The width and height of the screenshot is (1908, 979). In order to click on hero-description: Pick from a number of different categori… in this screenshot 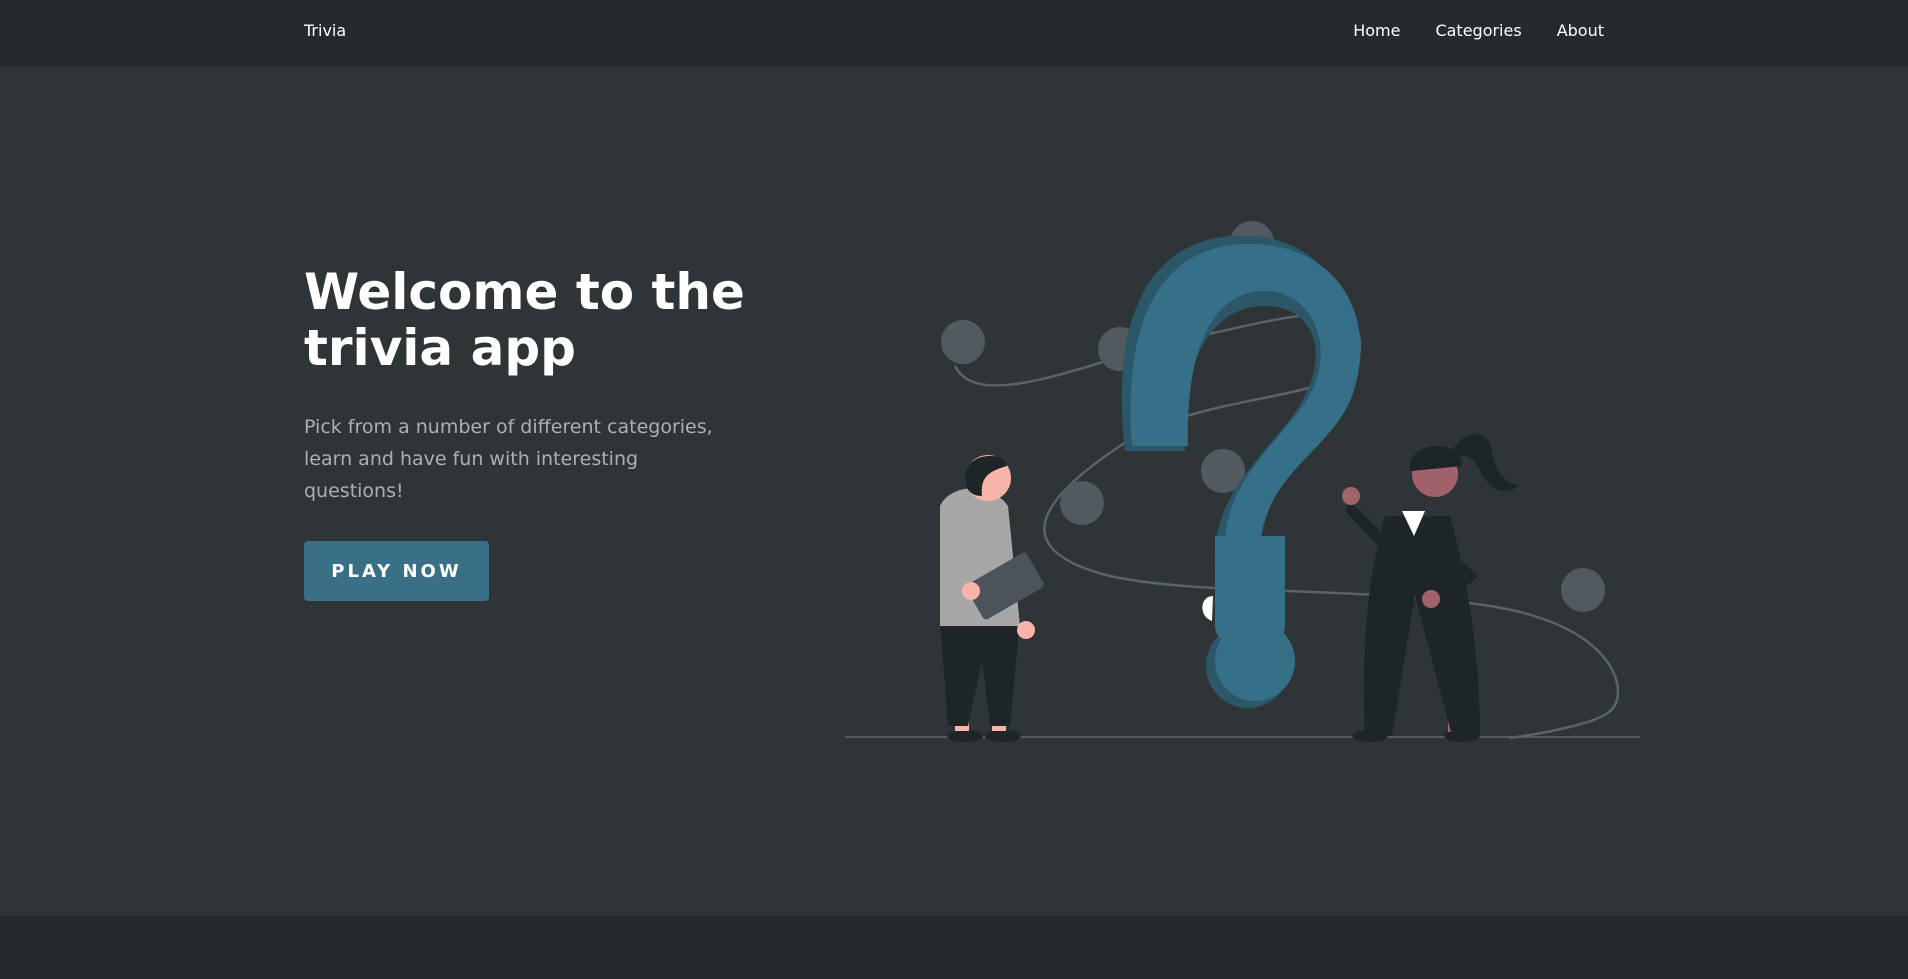, I will do `click(508, 459)`.